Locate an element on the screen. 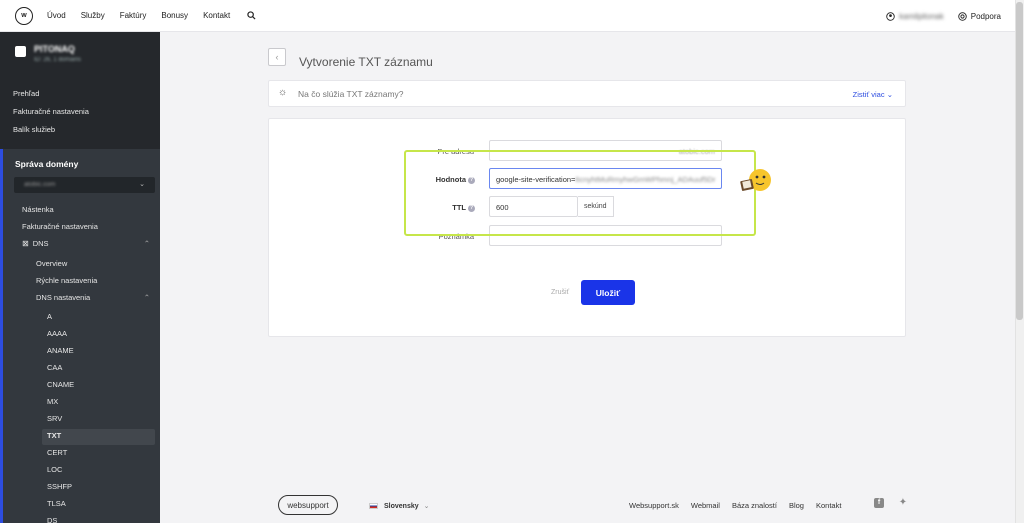 The image size is (1024, 523). sidebar-record-srv: SRV is located at coordinates (54, 418).